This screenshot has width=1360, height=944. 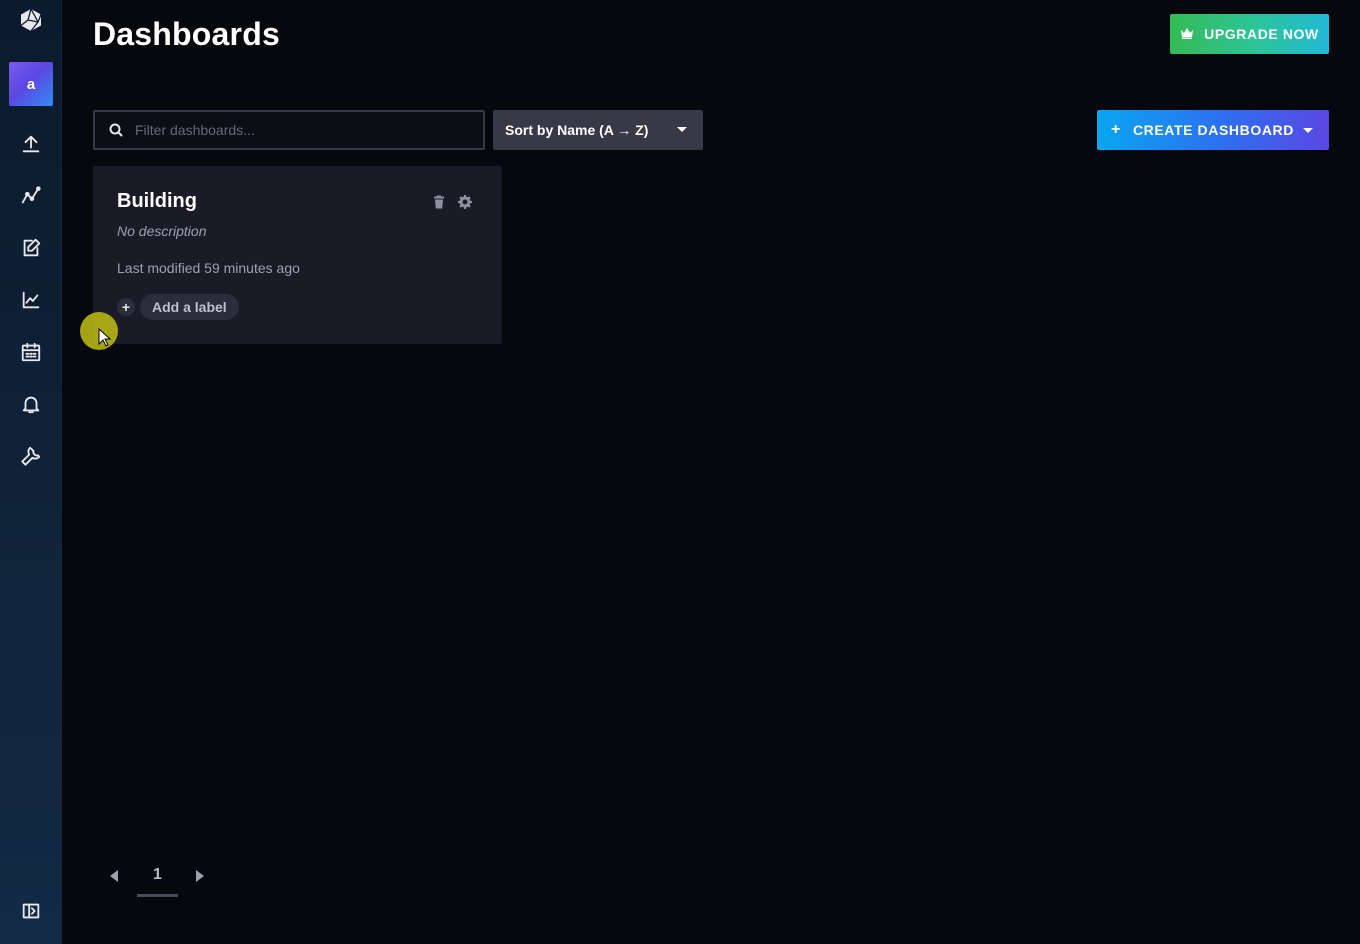 I want to click on search-input, so click(x=295, y=130).